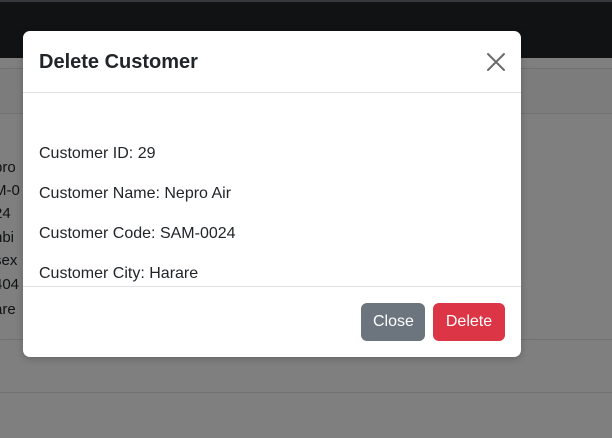 This screenshot has width=612, height=438. What do you see at coordinates (393, 322) in the screenshot?
I see `close-button: Close` at bounding box center [393, 322].